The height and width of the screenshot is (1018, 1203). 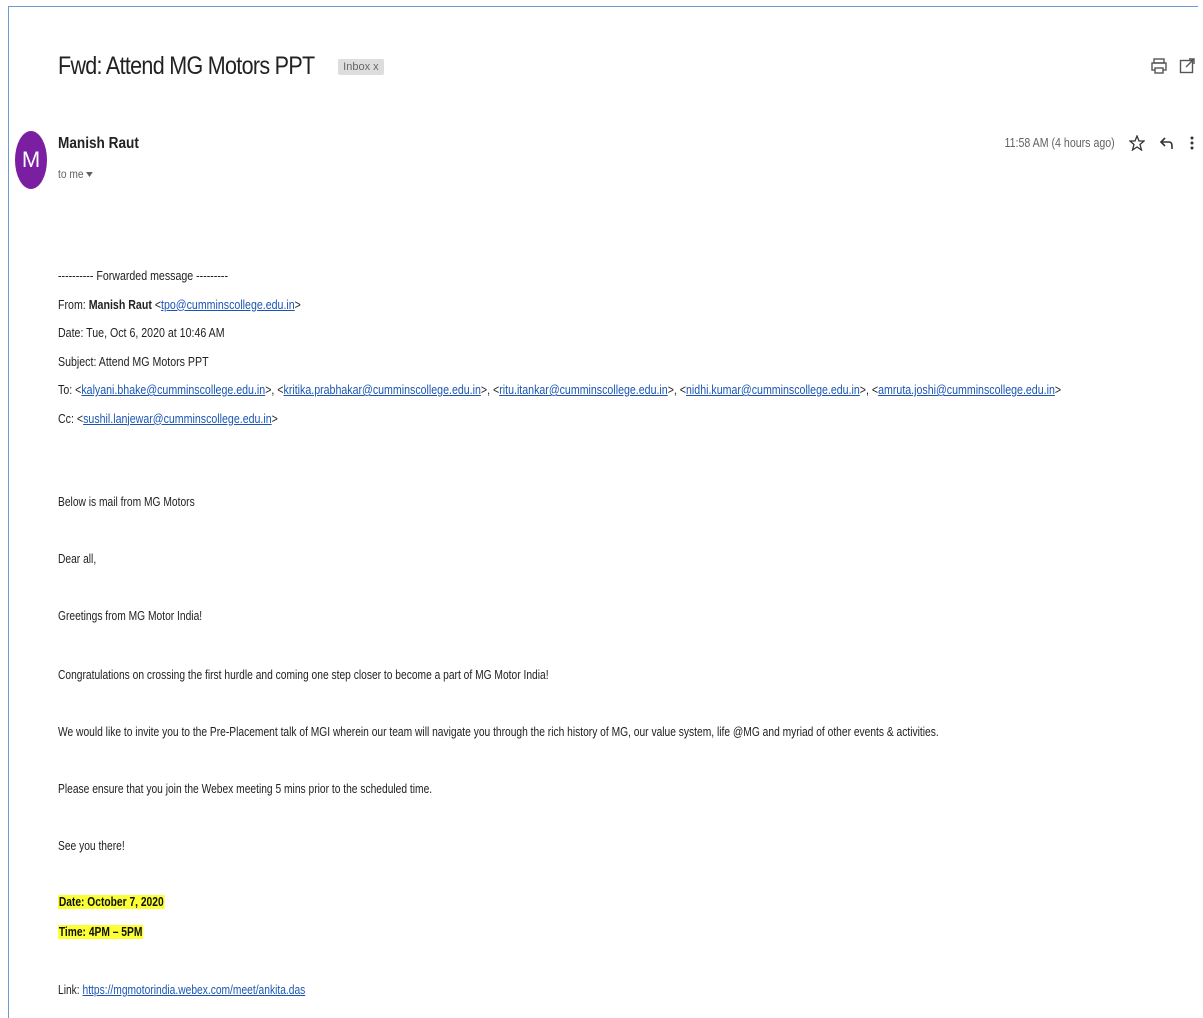 I want to click on cc-label: Cc:, so click(x=66, y=418).